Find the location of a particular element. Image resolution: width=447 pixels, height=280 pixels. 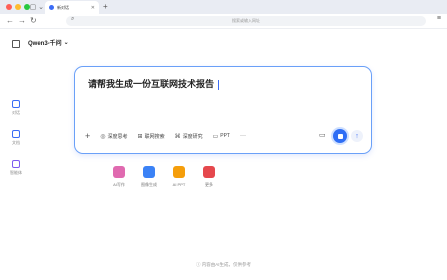

tool-label: 深度研究 is located at coordinates (192, 136).